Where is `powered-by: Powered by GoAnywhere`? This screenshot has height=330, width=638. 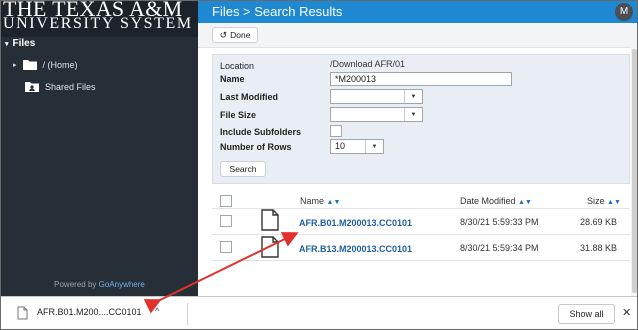
powered-by: Powered by GoAnywhere is located at coordinates (99, 284).